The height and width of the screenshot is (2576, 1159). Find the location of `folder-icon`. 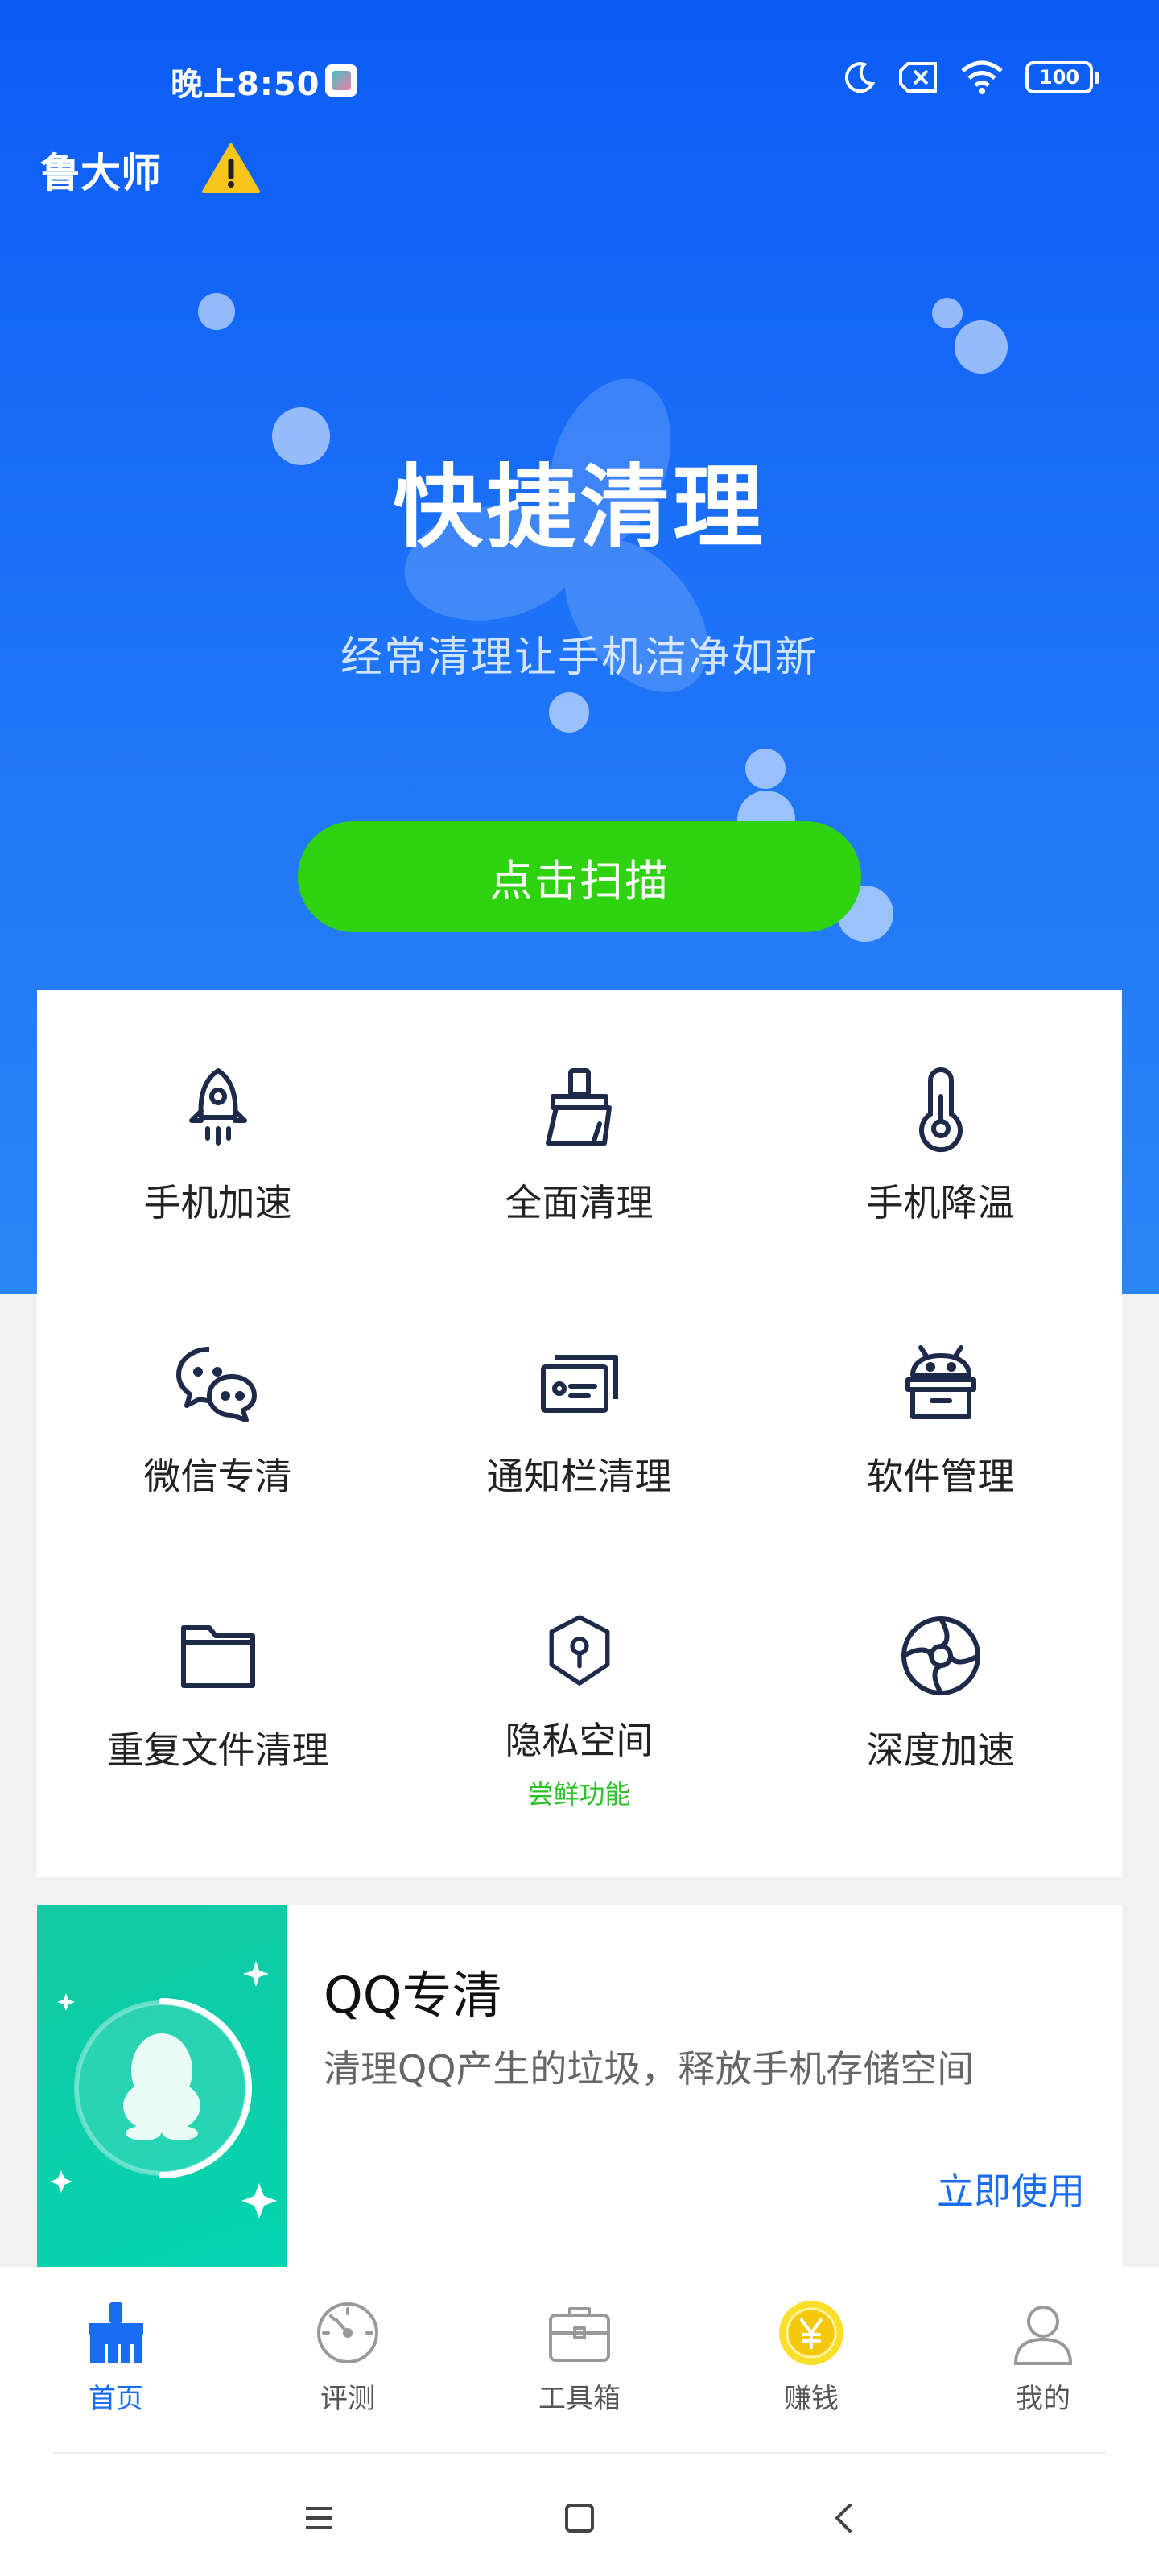

folder-icon is located at coordinates (217, 1656).